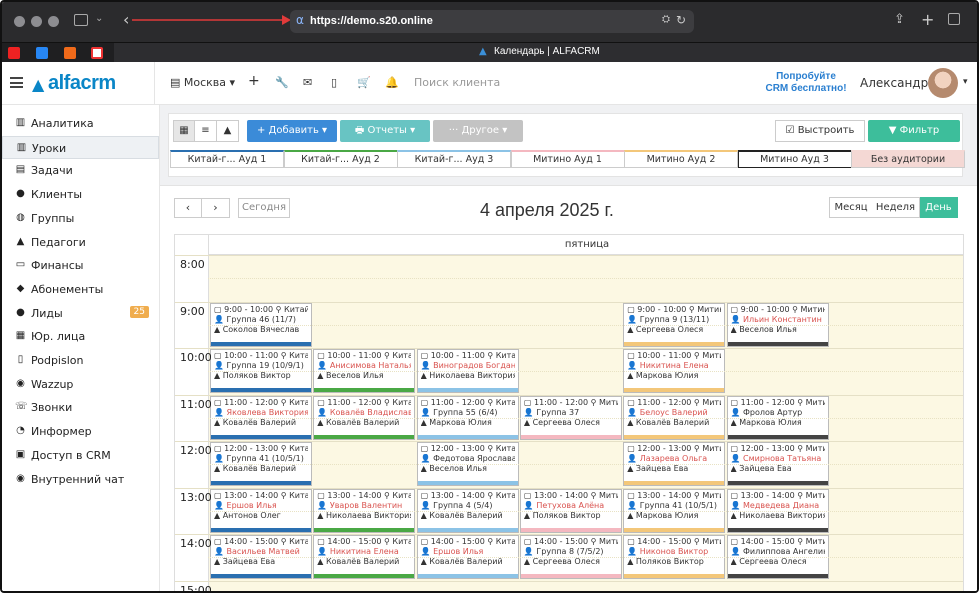 Image resolution: width=979 pixels, height=593 pixels. Describe the element at coordinates (914, 131) in the screenshot. I see `filter-button: ▼ Фильтр` at that location.